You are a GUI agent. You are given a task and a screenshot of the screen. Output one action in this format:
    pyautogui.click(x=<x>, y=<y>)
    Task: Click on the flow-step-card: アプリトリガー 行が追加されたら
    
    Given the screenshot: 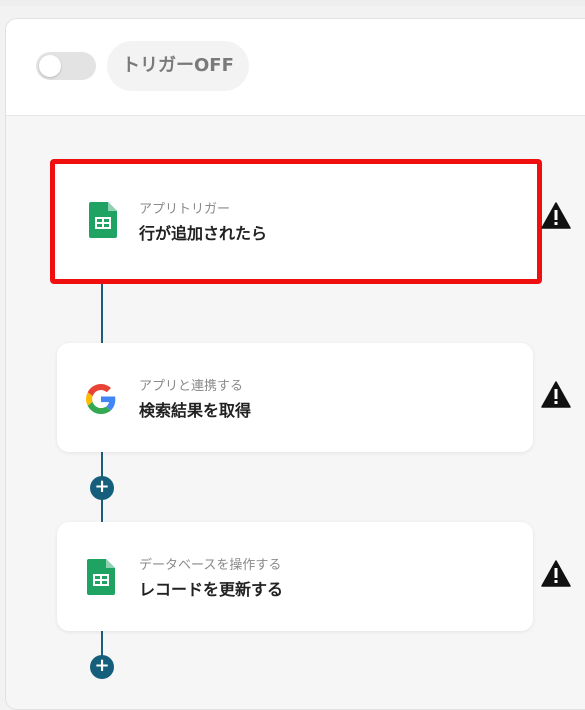 What is the action you would take?
    pyautogui.click(x=296, y=221)
    